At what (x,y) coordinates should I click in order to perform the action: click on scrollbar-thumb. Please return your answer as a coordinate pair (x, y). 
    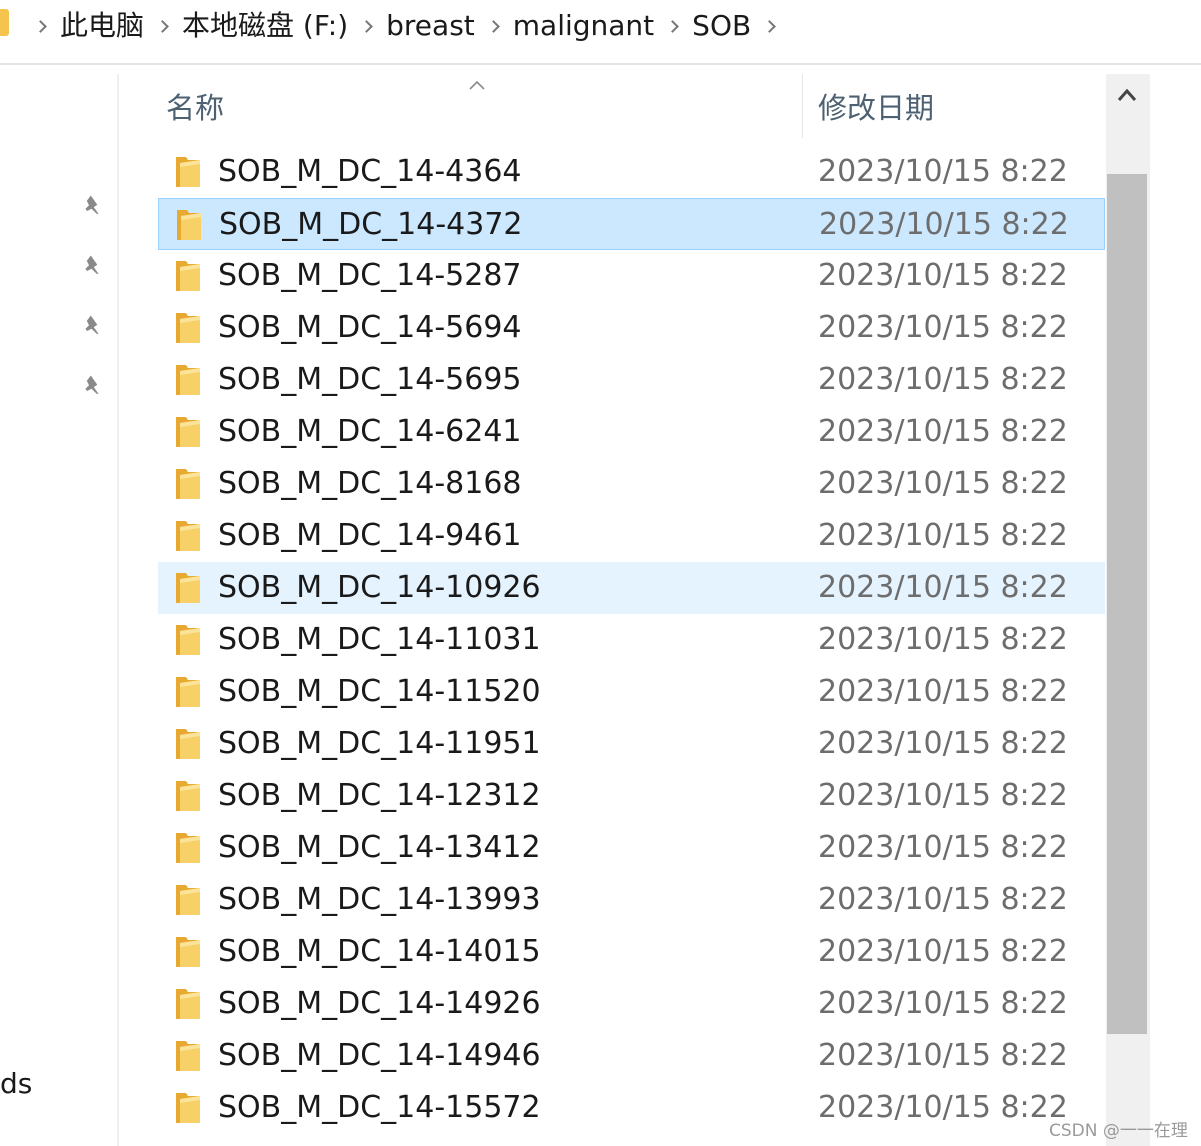
    Looking at the image, I should click on (1127, 604).